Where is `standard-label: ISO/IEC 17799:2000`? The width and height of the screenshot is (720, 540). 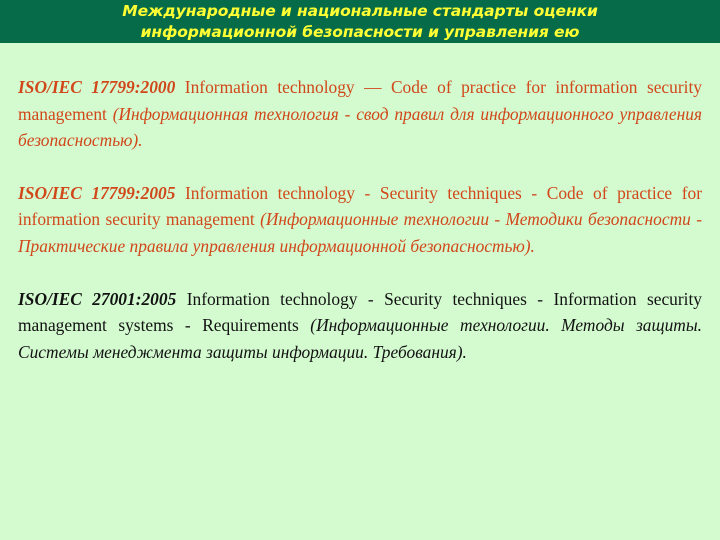
standard-label: ISO/IEC 17799:2000 is located at coordinates (97, 87).